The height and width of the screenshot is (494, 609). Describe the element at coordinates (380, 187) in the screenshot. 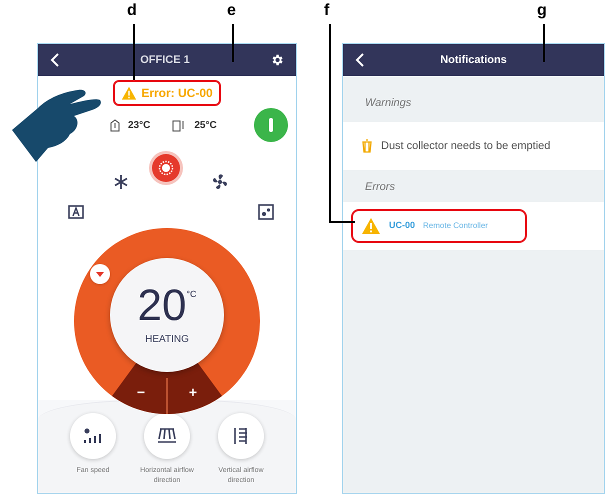

I see `section-heading: Errors` at that location.